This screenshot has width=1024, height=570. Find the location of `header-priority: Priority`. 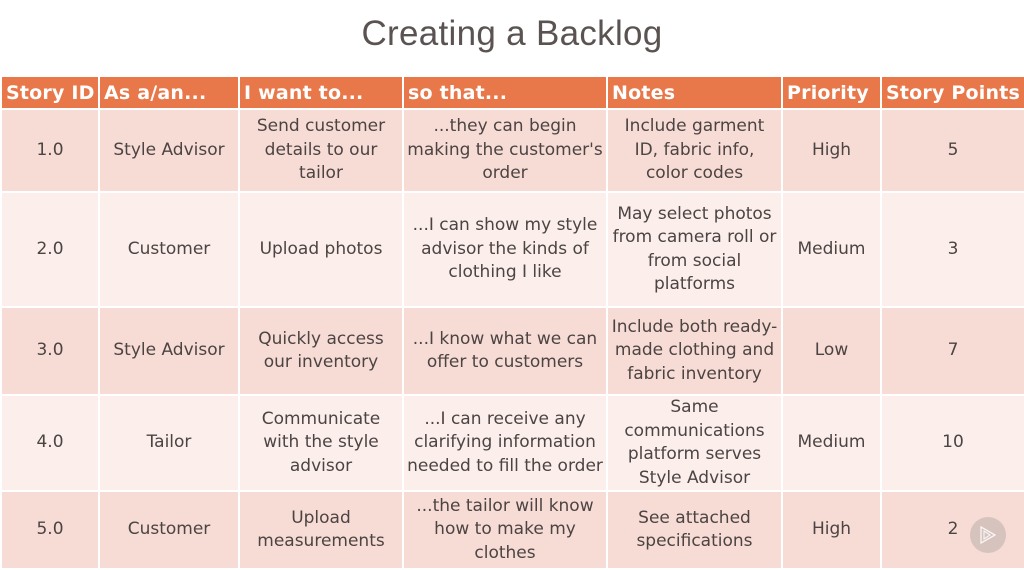

header-priority: Priority is located at coordinates (831, 92).